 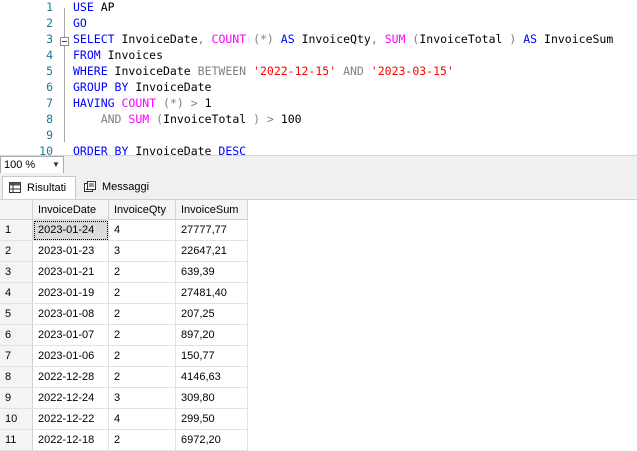 I want to click on table-cell: 4146,63, so click(x=211, y=377).